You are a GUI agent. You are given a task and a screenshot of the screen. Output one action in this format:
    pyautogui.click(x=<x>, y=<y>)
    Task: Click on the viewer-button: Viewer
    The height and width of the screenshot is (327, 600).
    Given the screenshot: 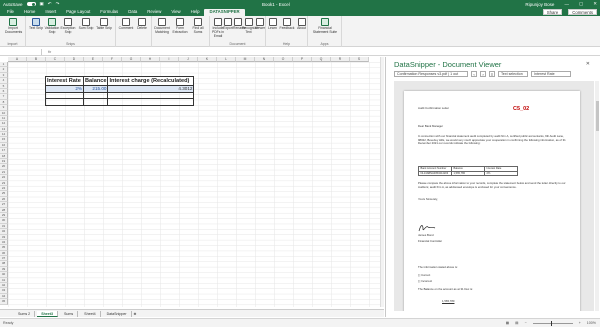 What is the action you would take?
    pyautogui.click(x=260, y=24)
    